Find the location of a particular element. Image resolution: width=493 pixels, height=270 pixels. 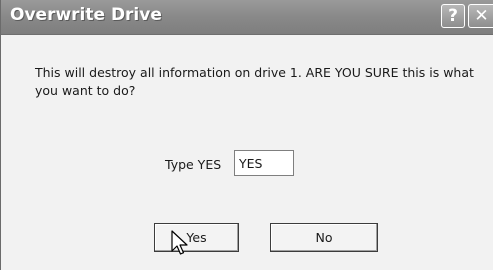

yes-button: Yes is located at coordinates (196, 237).